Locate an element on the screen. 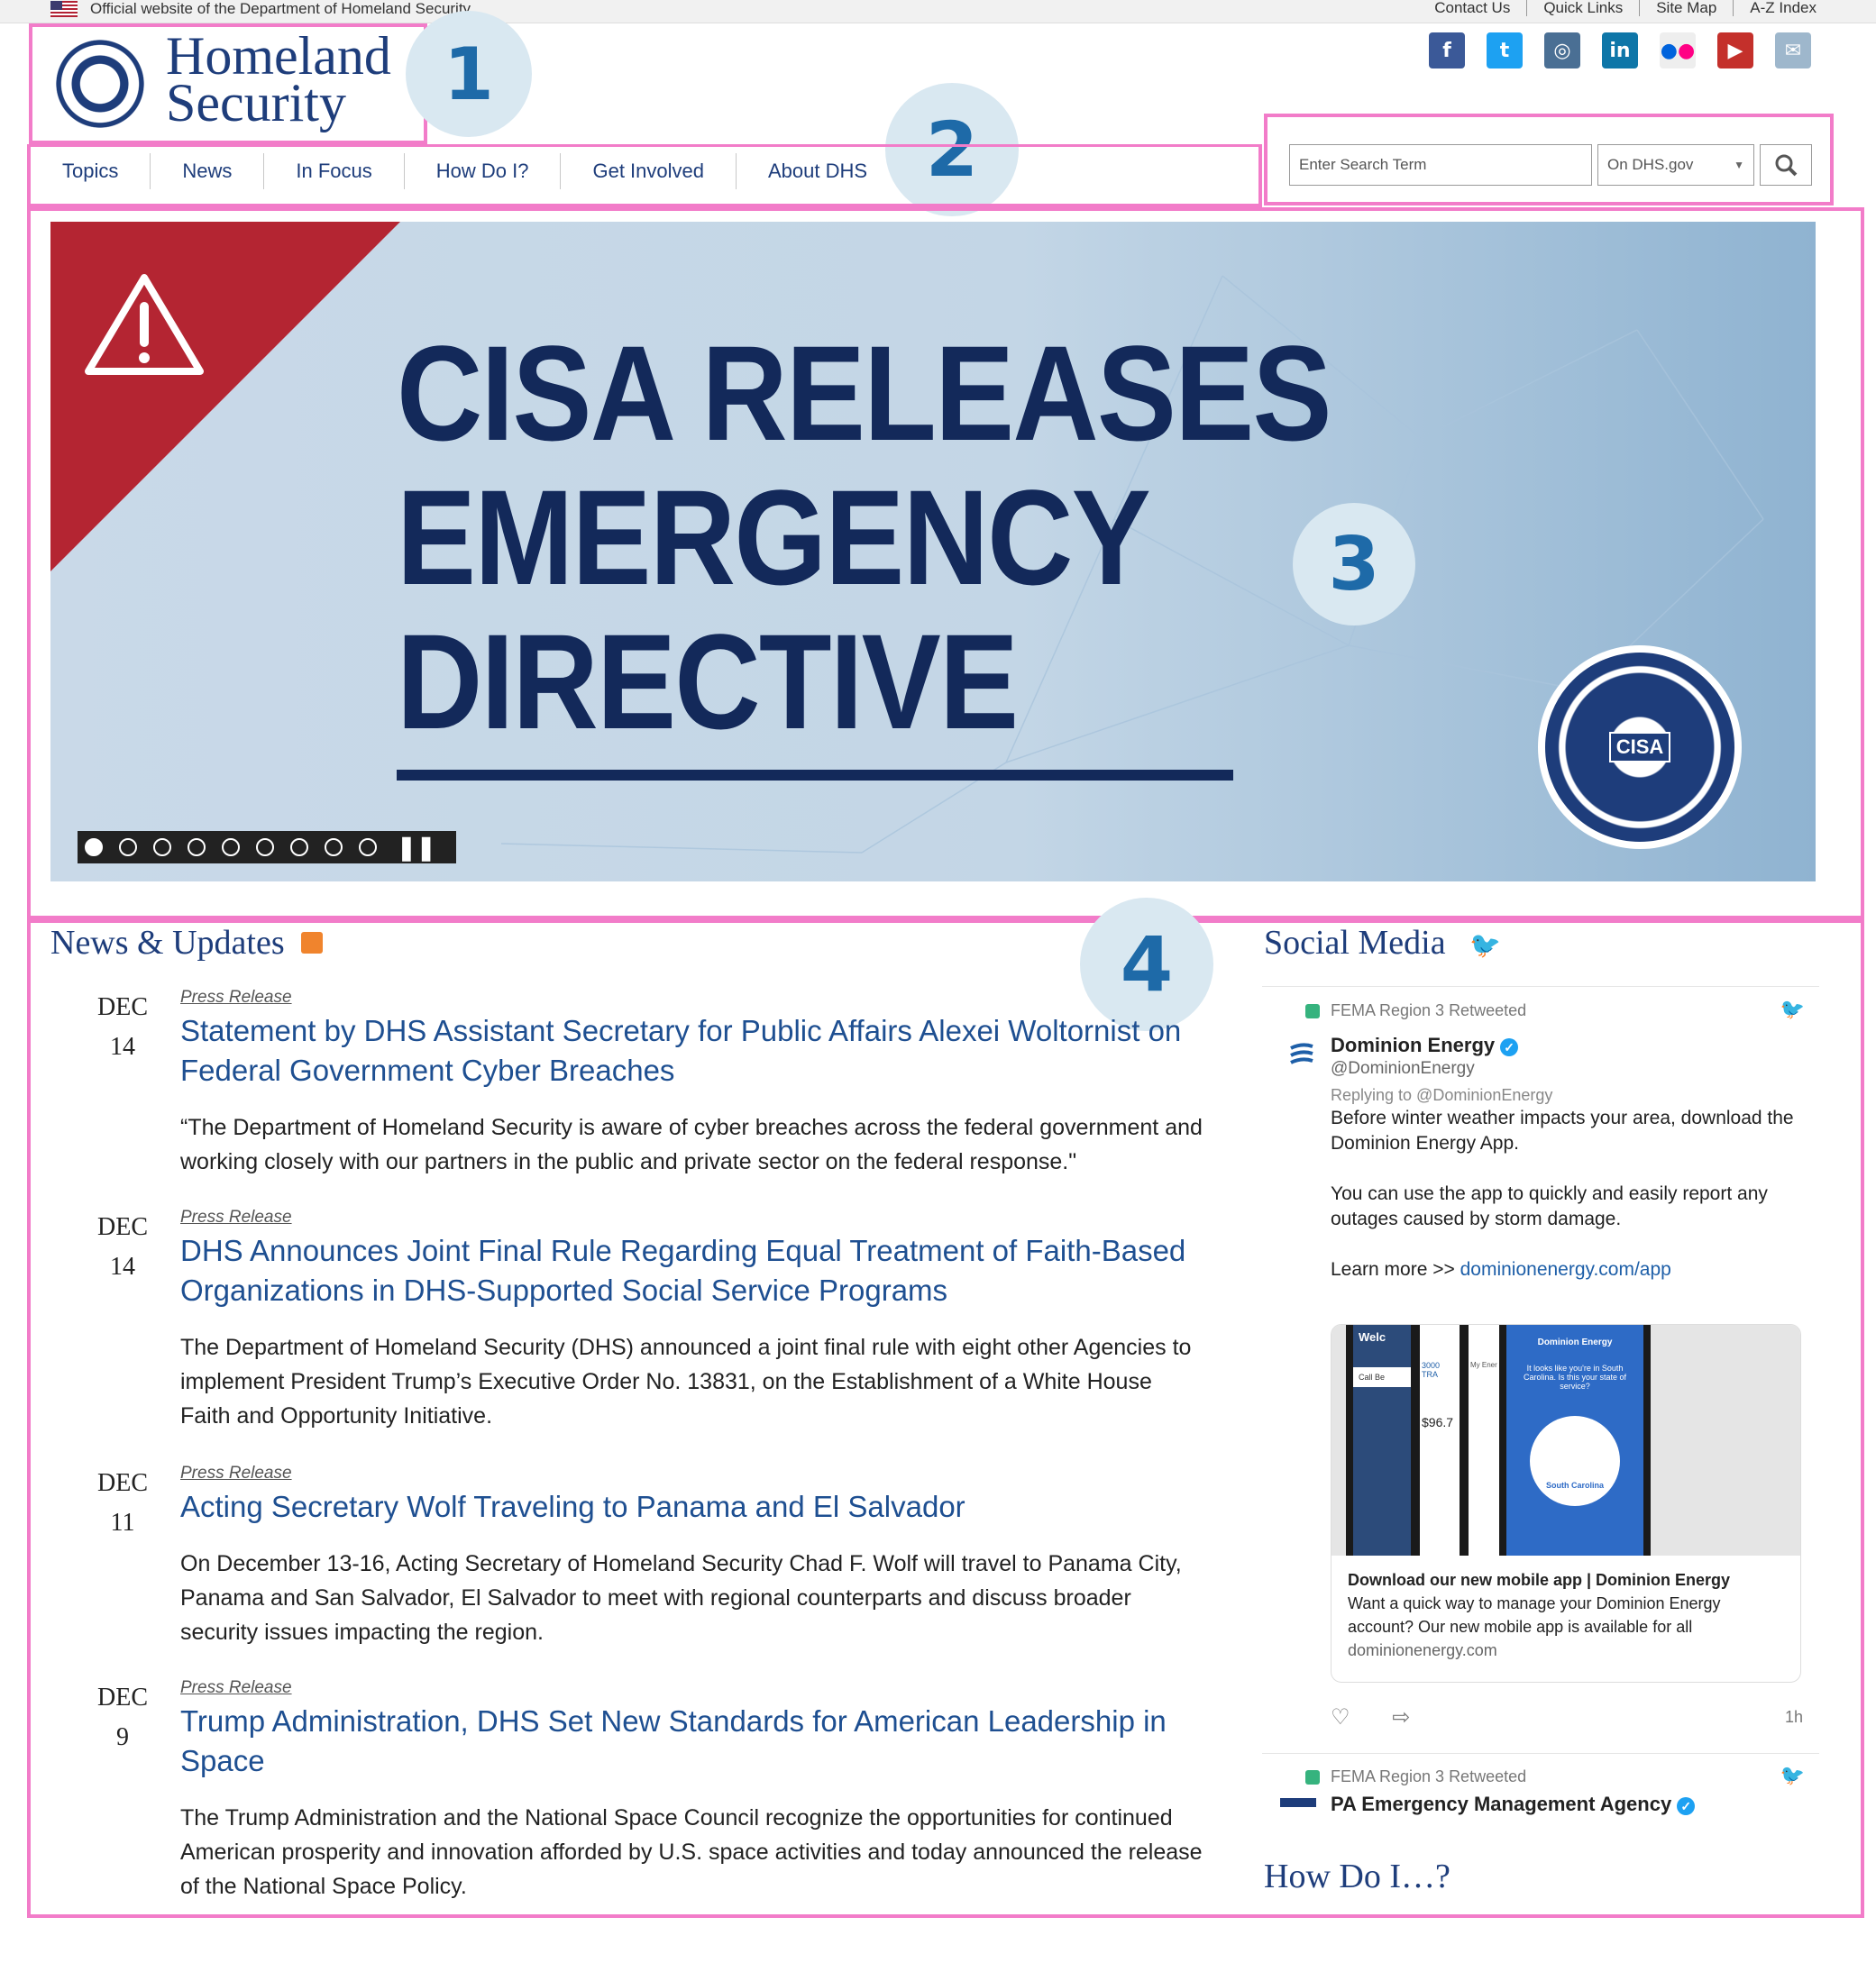 This screenshot has width=1876, height=1963. youtube-icon: ▶ is located at coordinates (1735, 50).